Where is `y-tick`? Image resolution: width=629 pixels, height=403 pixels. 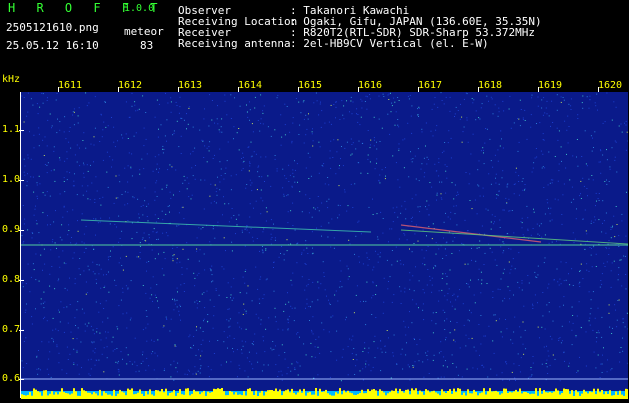 y-tick is located at coordinates (21, 130).